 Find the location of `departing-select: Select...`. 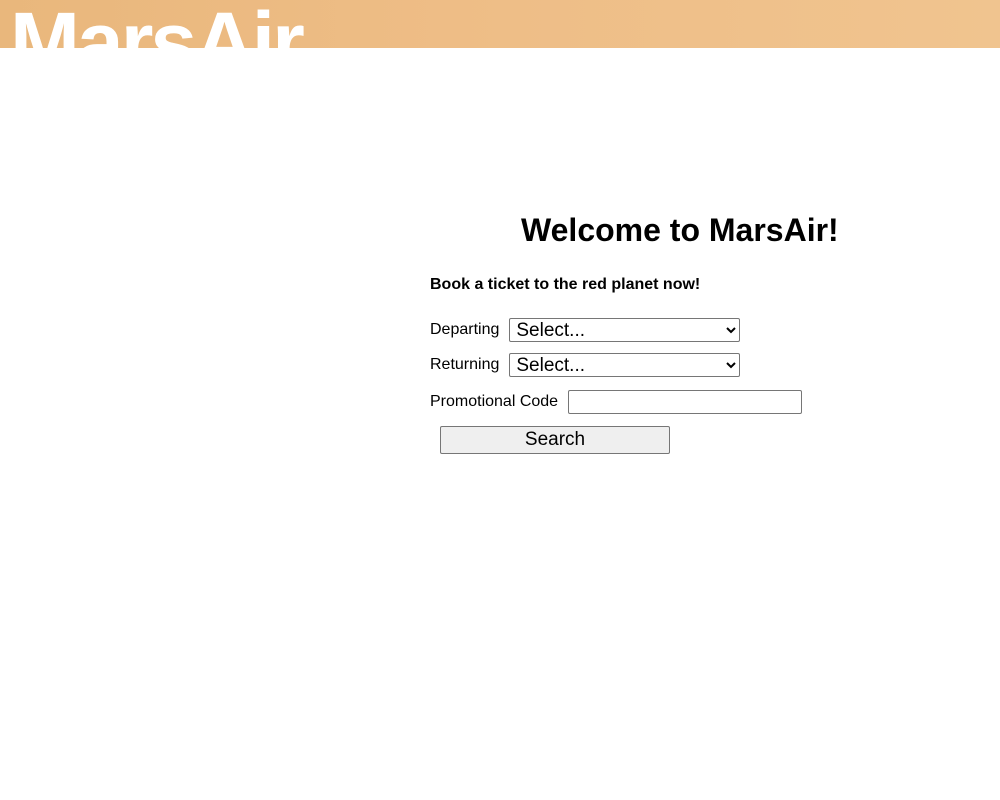

departing-select: Select... is located at coordinates (625, 330).